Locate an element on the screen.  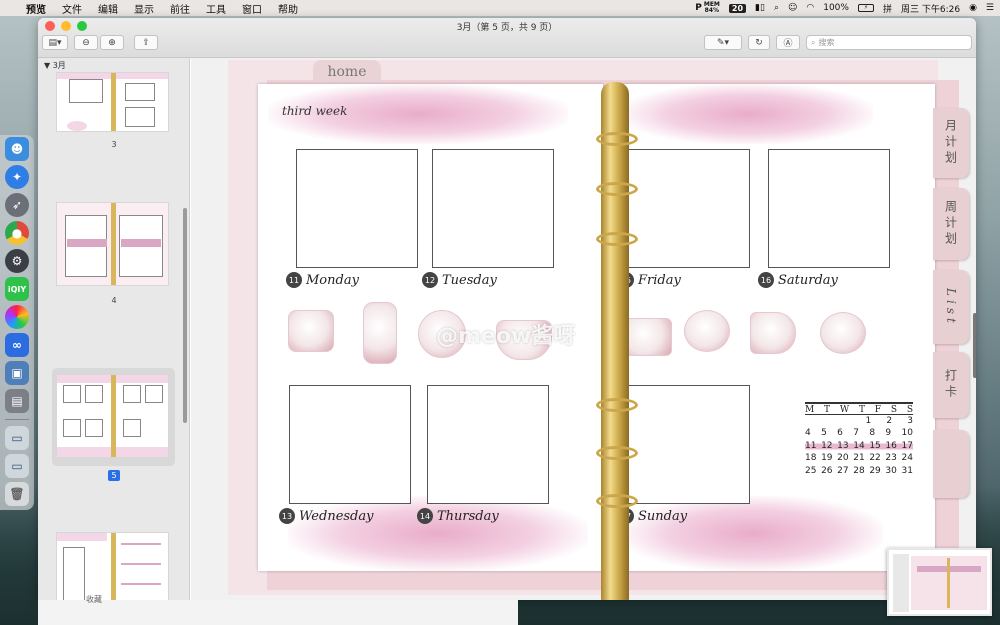
label-tag-sticker-icon is located at coordinates (773, 333).